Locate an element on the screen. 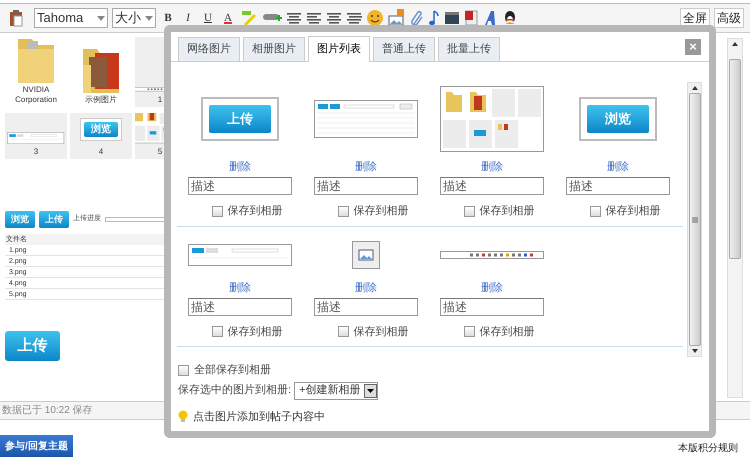 The width and height of the screenshot is (750, 471). folder-grid-screenshot is located at coordinates (492, 119).